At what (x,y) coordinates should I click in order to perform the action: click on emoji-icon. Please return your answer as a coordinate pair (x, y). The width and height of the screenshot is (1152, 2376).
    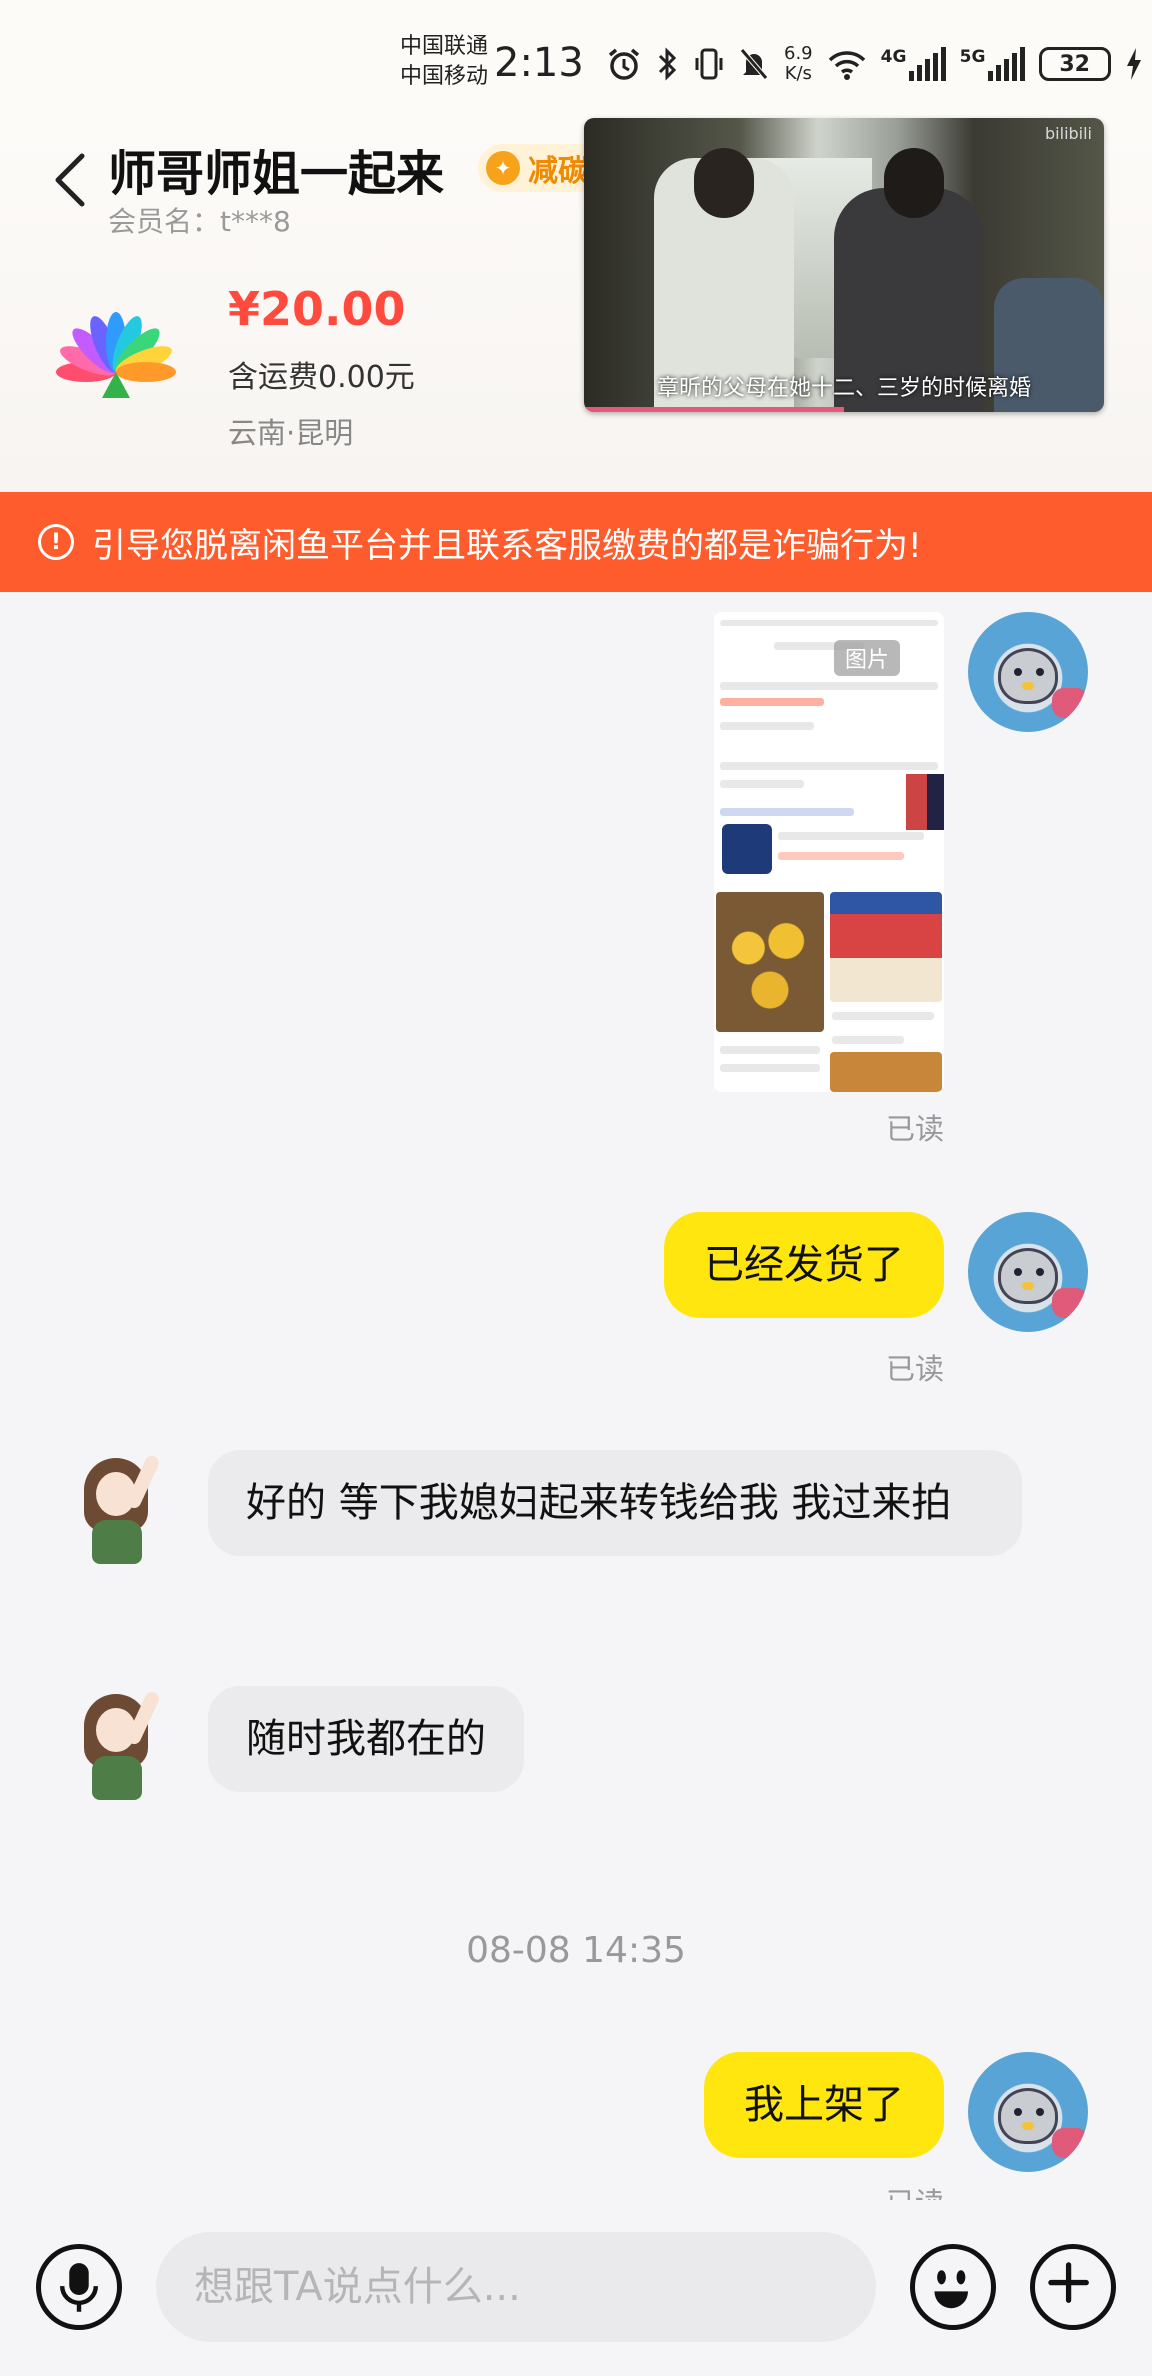
    Looking at the image, I should click on (953, 2287).